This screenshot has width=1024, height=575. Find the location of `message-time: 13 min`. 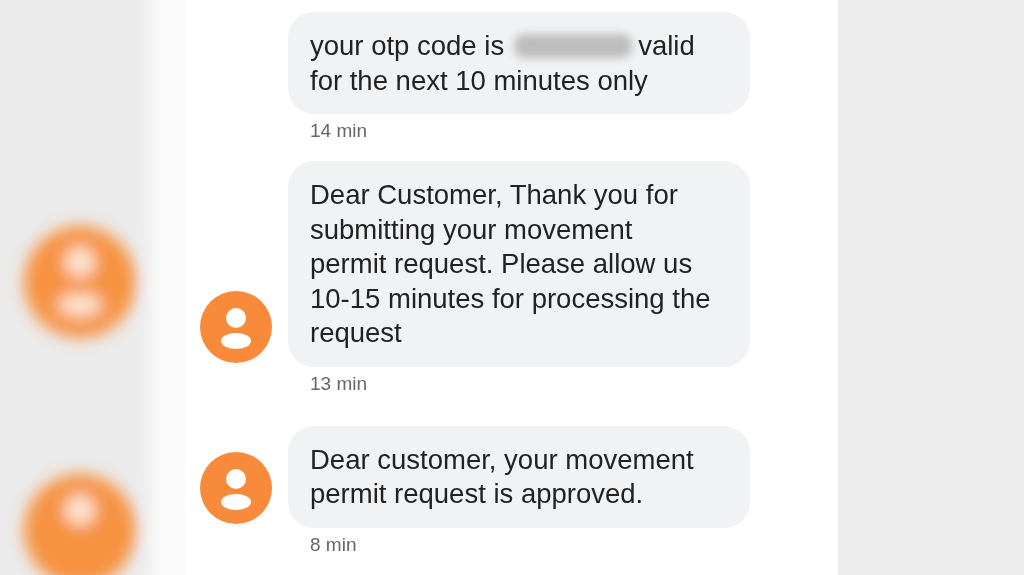

message-time: 13 min is located at coordinates (339, 383).